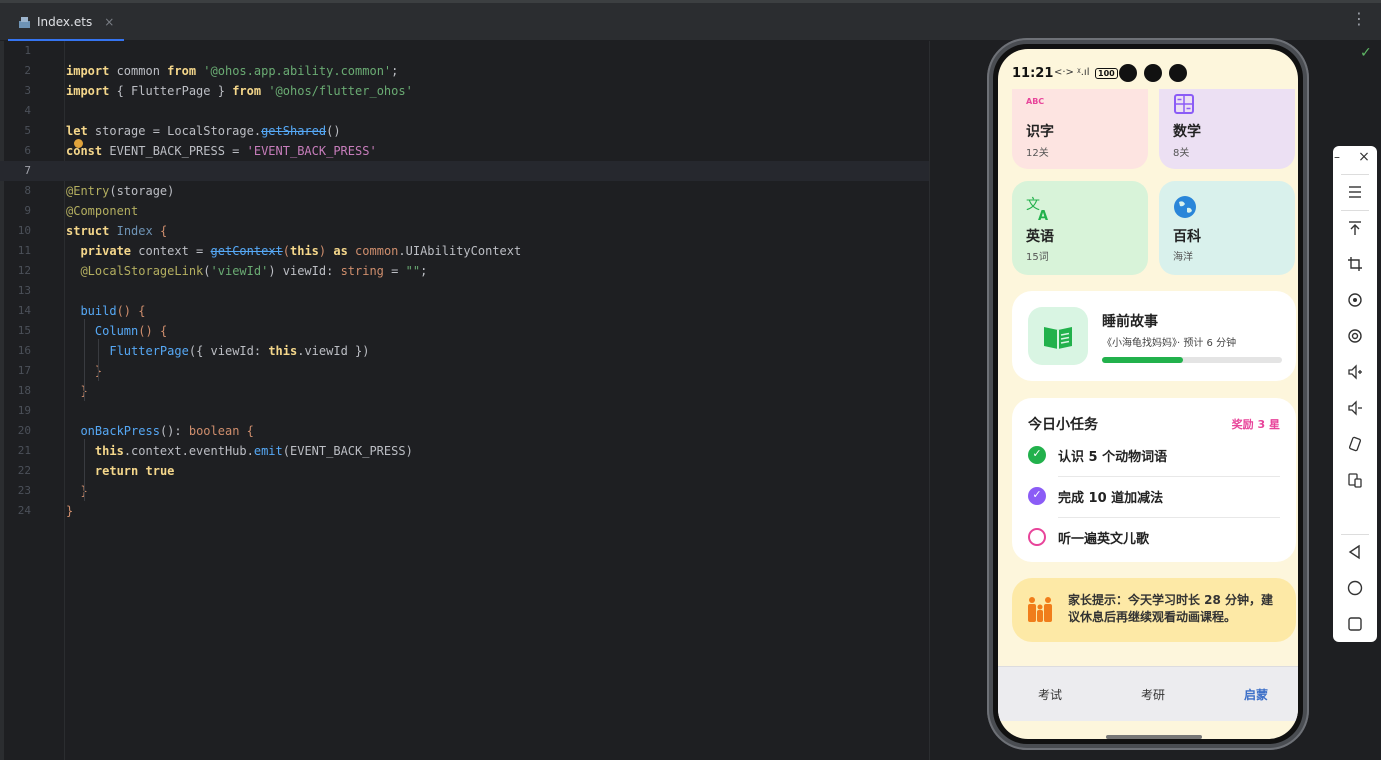  What do you see at coordinates (1058, 336) in the screenshot?
I see `book-icon` at bounding box center [1058, 336].